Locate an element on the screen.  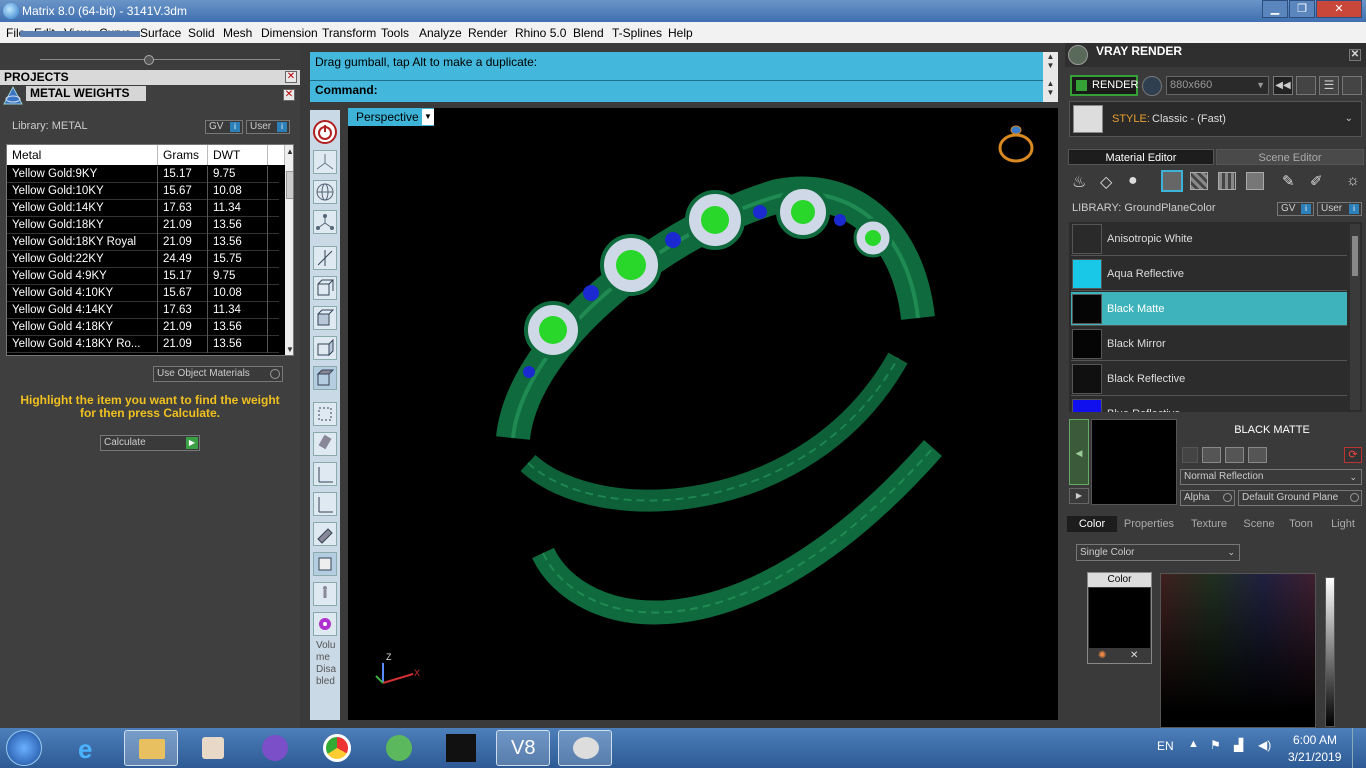
color-mode-select: Single Color ⌄ is located at coordinates (1158, 552).